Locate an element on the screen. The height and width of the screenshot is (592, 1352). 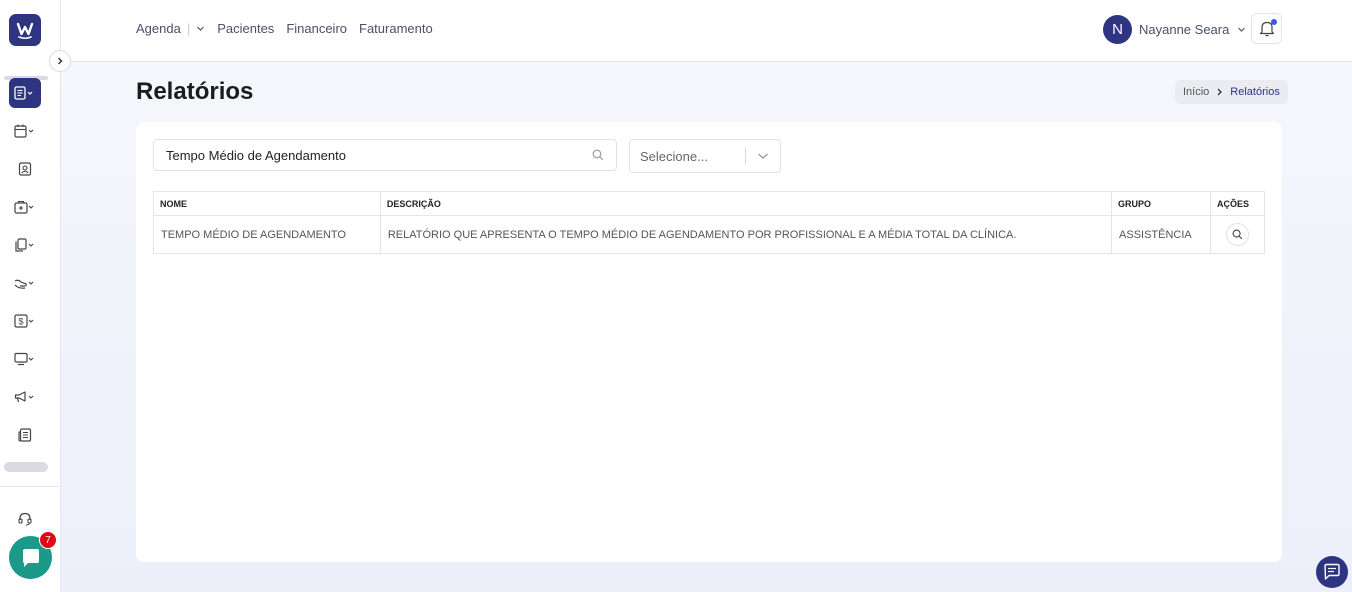
cell-grupo: ASSISTÊNCIA is located at coordinates (1161, 234).